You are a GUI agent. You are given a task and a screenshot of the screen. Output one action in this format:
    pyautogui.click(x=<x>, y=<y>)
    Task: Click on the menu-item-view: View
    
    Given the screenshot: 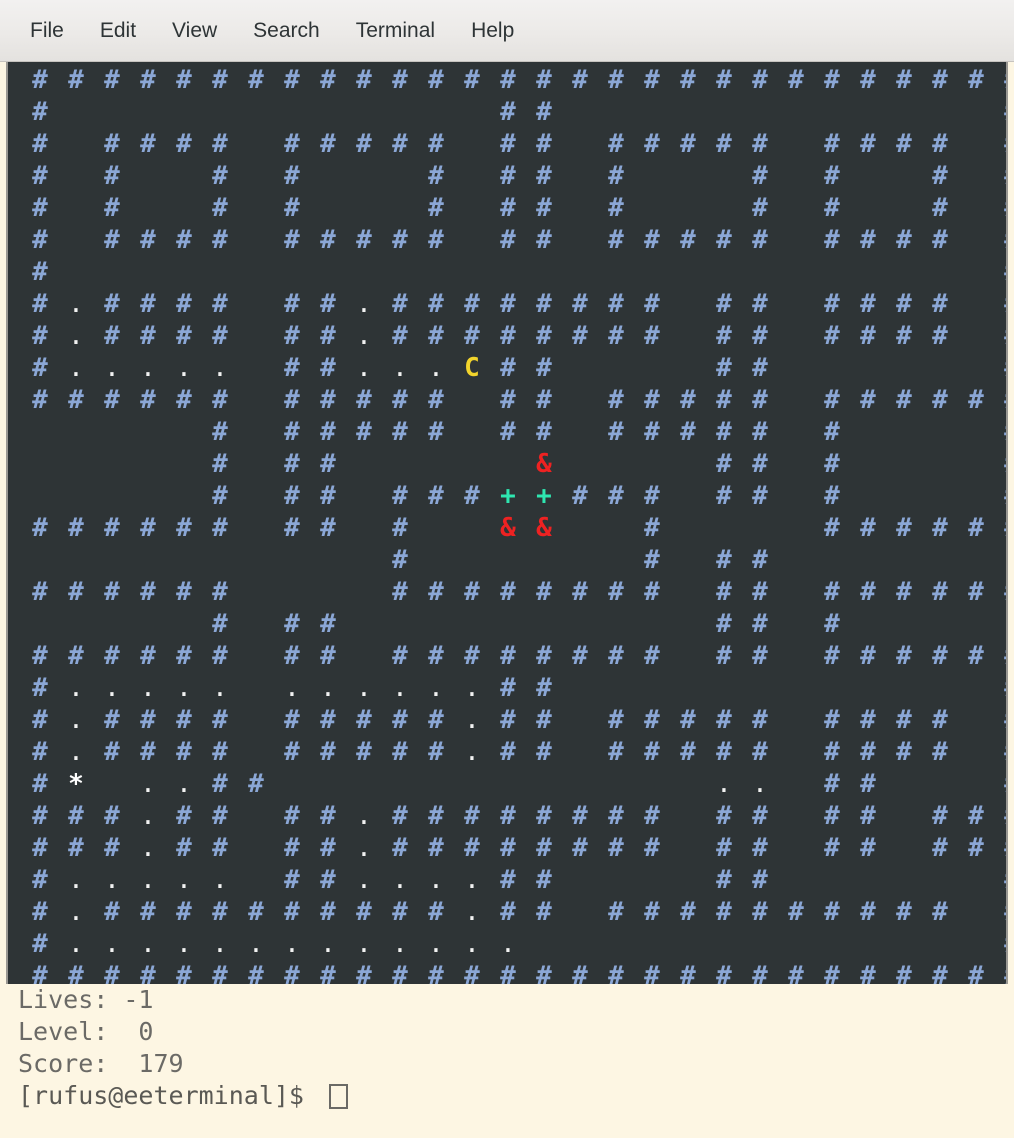 What is the action you would take?
    pyautogui.click(x=194, y=31)
    